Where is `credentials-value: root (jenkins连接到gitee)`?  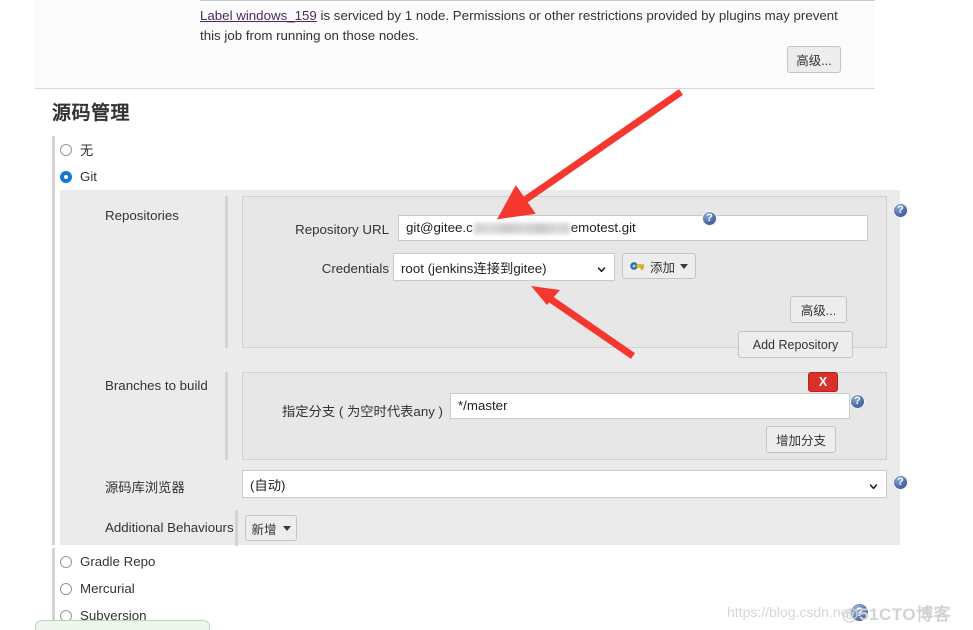
credentials-value: root (jenkins连接到gitee) is located at coordinates (474, 268).